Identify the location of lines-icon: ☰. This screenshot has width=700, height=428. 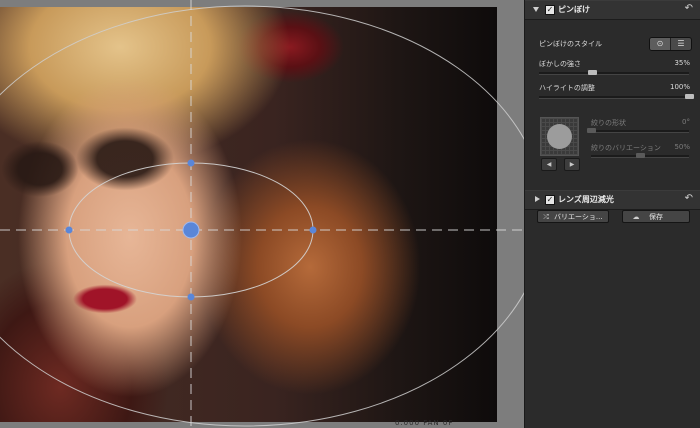
(680, 44).